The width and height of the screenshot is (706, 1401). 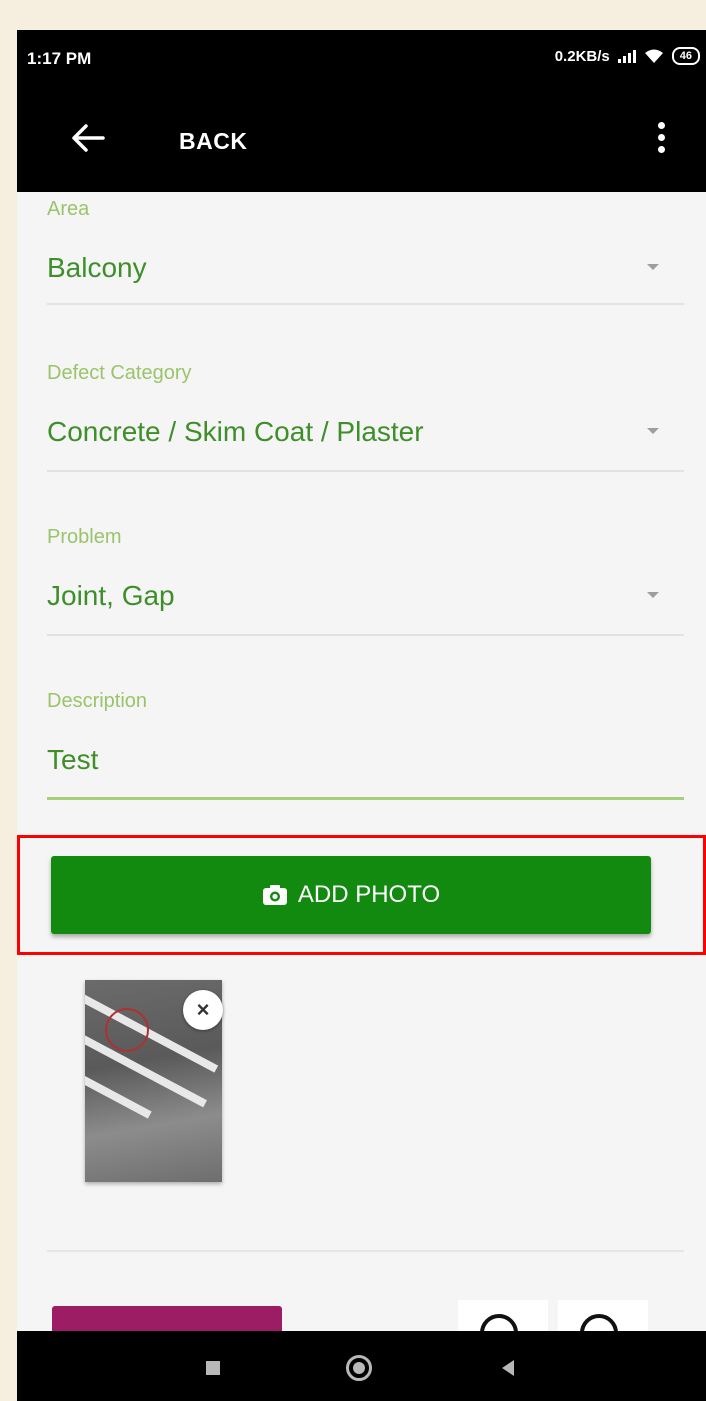 What do you see at coordinates (97, 267) in the screenshot?
I see `area-value: Balcony` at bounding box center [97, 267].